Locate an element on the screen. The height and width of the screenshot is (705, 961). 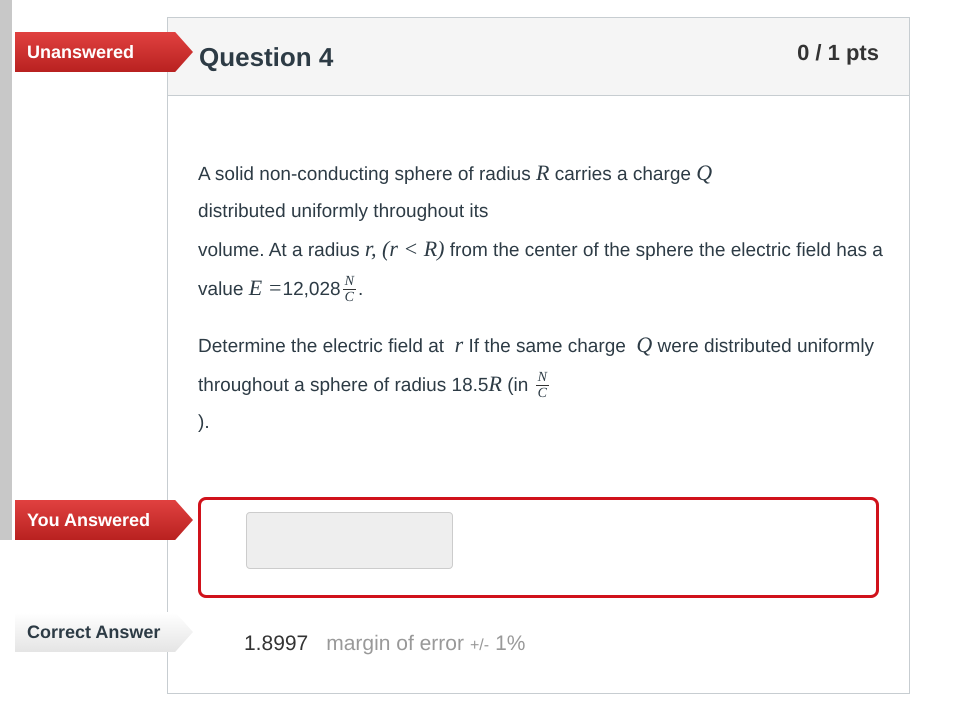
points-text: 0 / 1 pts is located at coordinates (838, 53).